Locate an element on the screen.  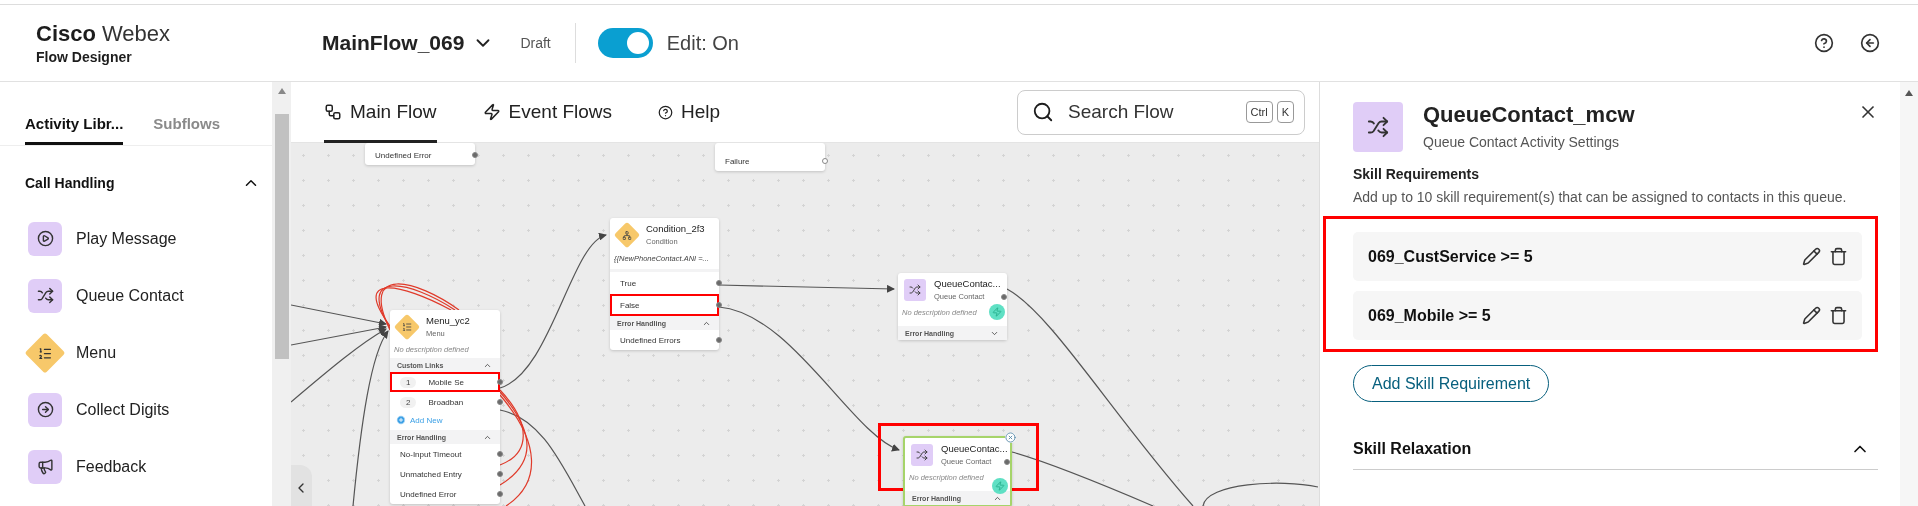
brand-name: Cisco is located at coordinates (66, 34).